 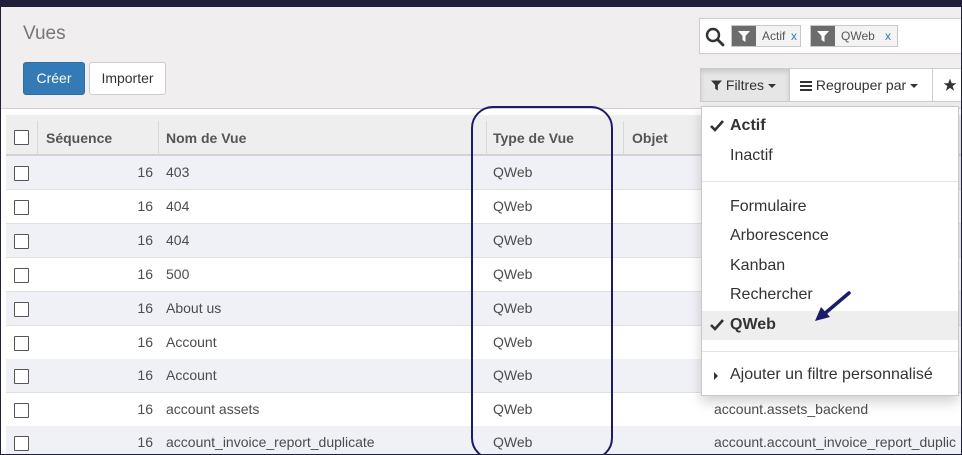 What do you see at coordinates (748, 125) in the screenshot?
I see `filter-item-label: Actif` at bounding box center [748, 125].